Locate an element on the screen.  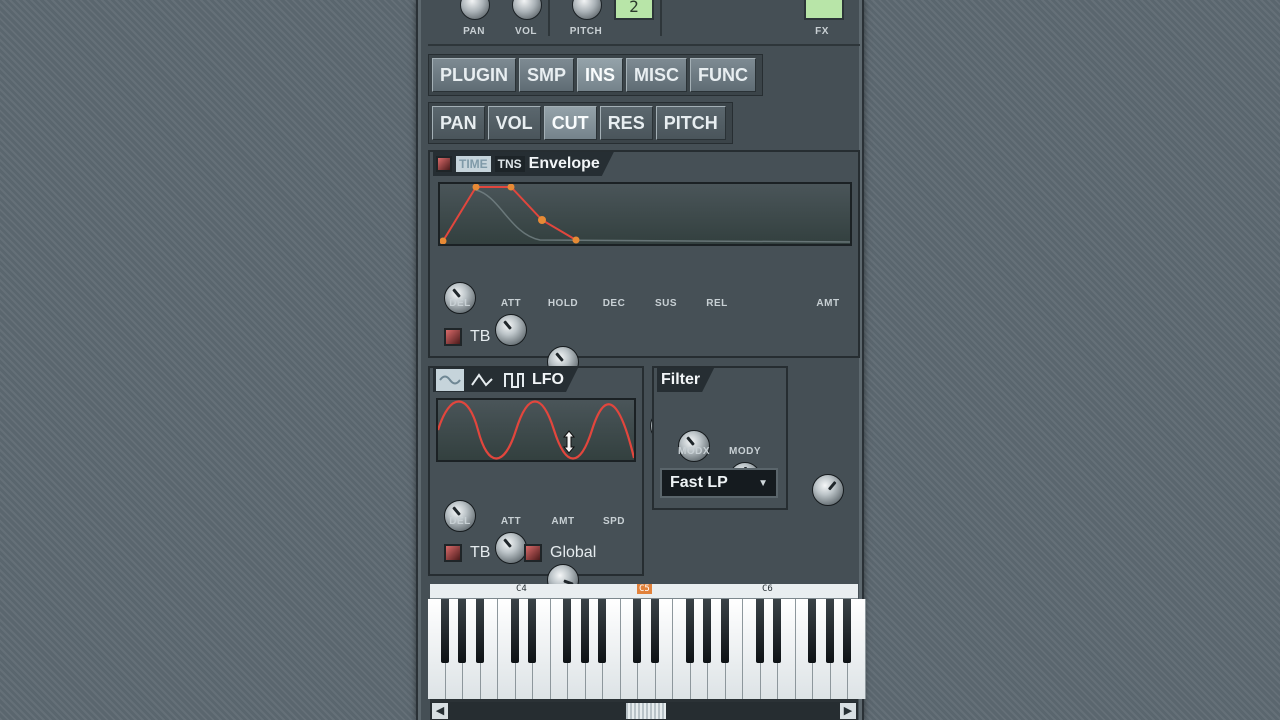
env-rel-label: REL is located at coordinates (717, 303).